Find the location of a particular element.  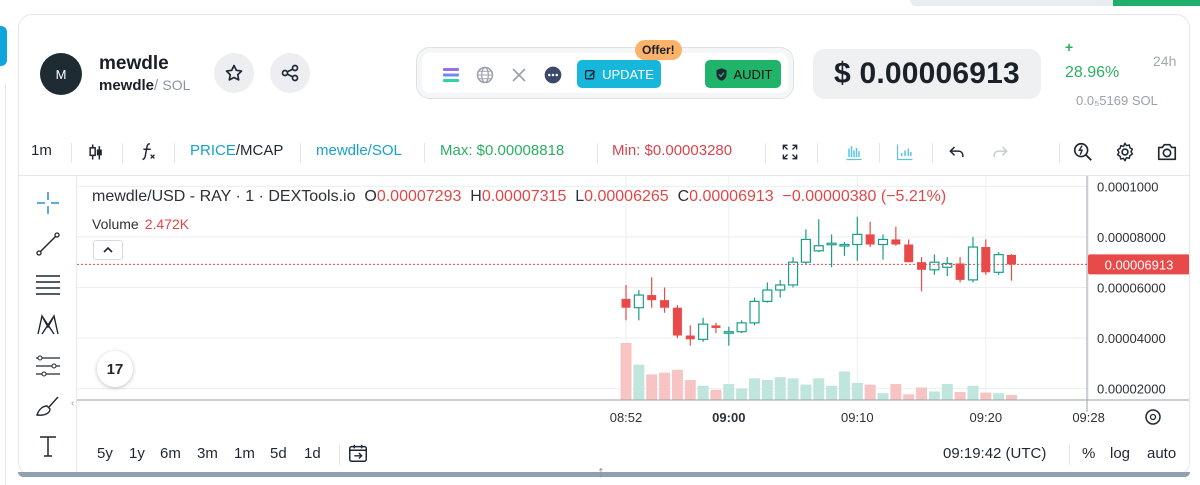

log-scale-toggle: log is located at coordinates (1120, 453).